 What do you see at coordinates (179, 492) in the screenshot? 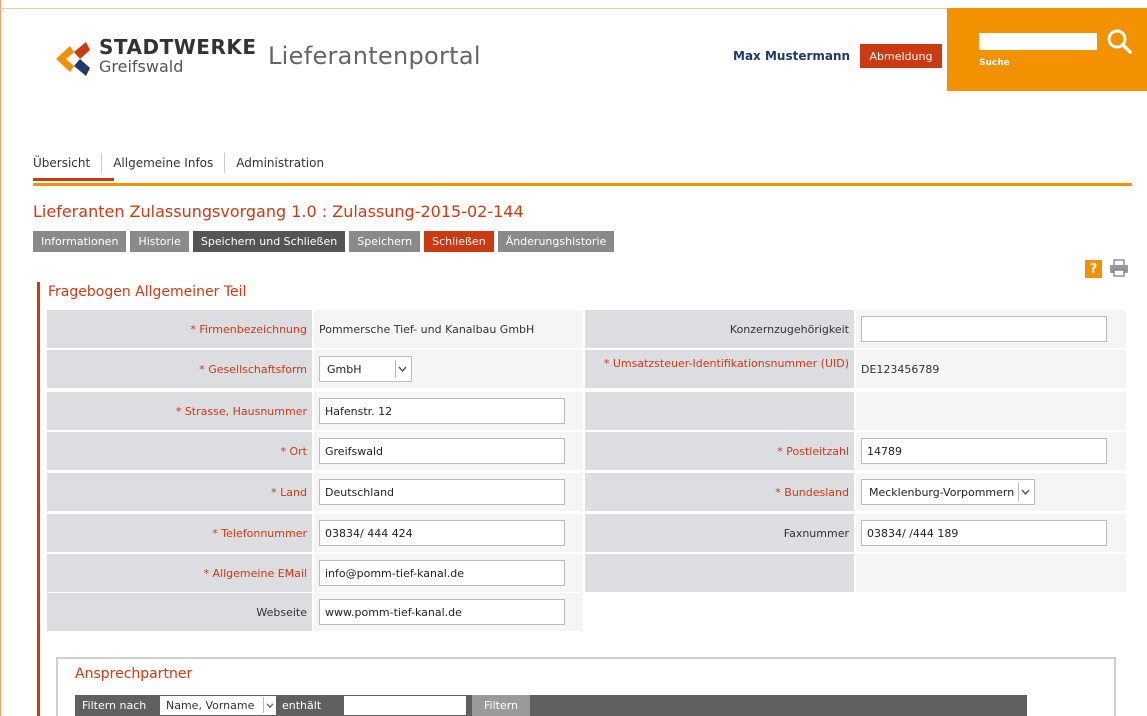
I see `land-label: * Land` at bounding box center [179, 492].